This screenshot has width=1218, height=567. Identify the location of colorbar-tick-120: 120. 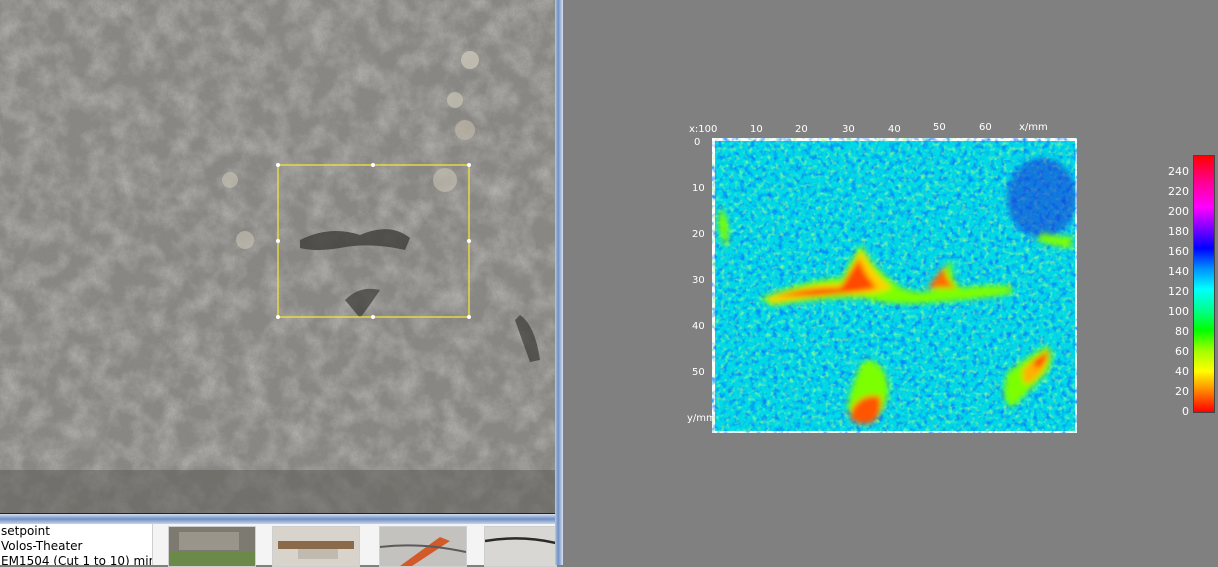
(1178, 291).